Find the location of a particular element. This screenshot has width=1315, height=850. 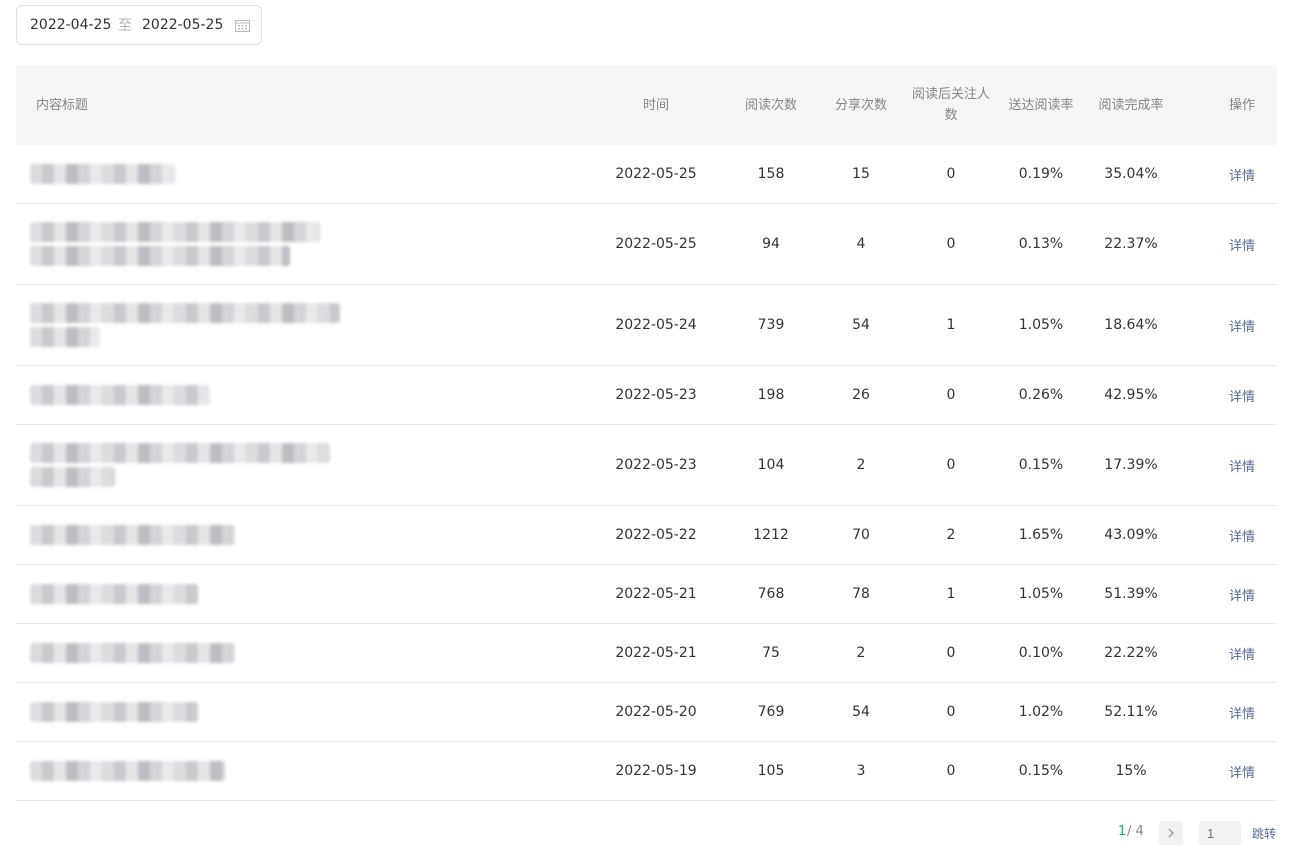

table-row: 2022-05-25 94 4 0 0.13% 22.37% 详情 is located at coordinates (646, 244).